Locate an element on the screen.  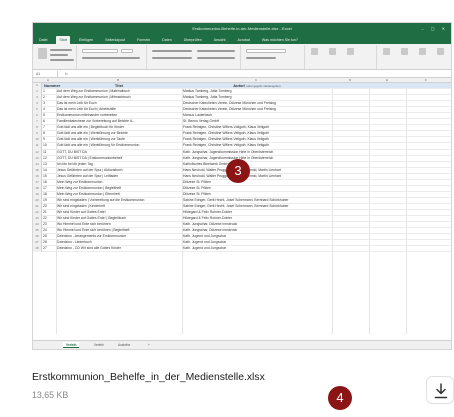
cell-number: 16 is located at coordinates (49, 182).